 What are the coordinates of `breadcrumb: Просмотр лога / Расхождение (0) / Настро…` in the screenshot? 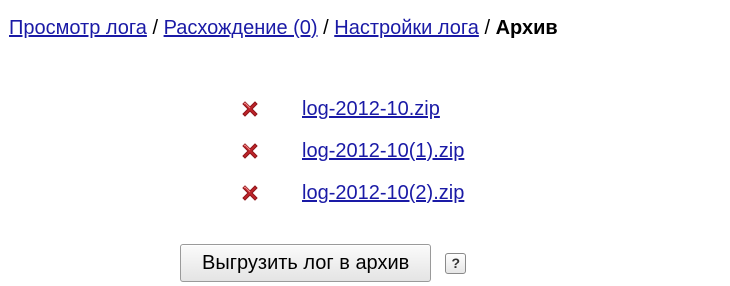 It's located at (283, 28).